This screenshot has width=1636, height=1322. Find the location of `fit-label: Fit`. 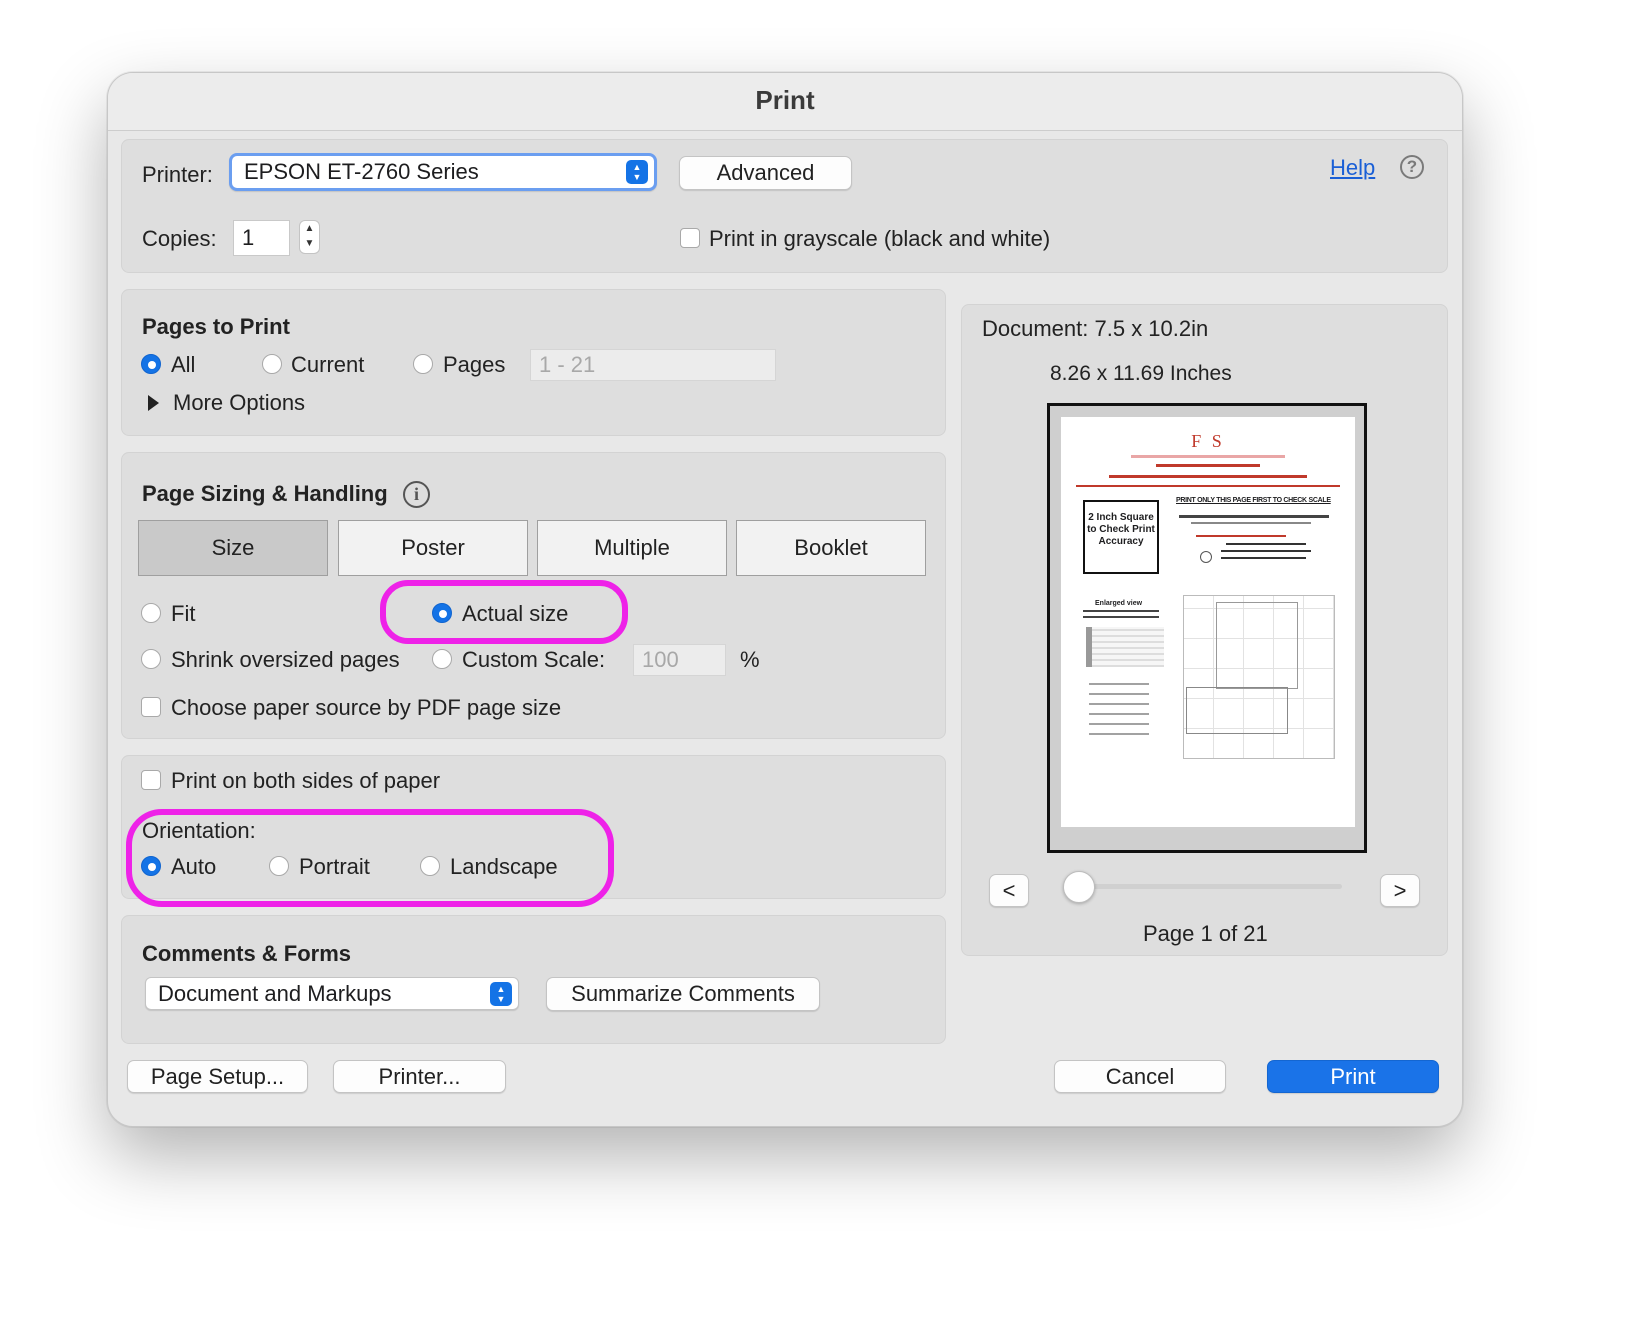

fit-label: Fit is located at coordinates (183, 613).